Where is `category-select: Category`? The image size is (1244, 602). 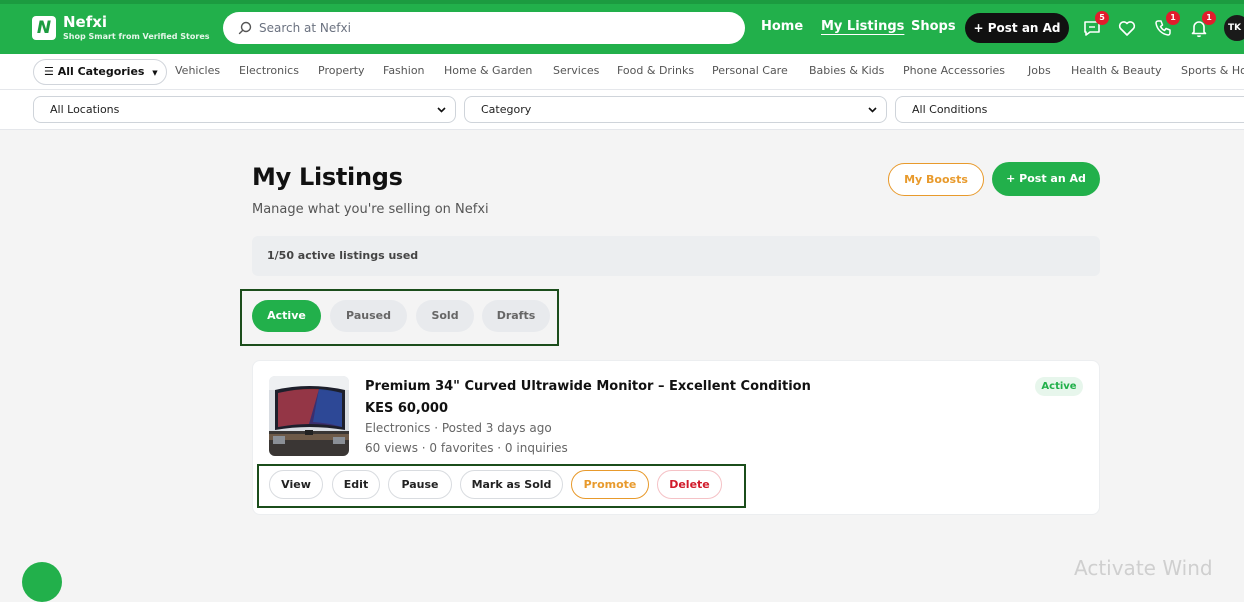
category-select: Category is located at coordinates (675, 109).